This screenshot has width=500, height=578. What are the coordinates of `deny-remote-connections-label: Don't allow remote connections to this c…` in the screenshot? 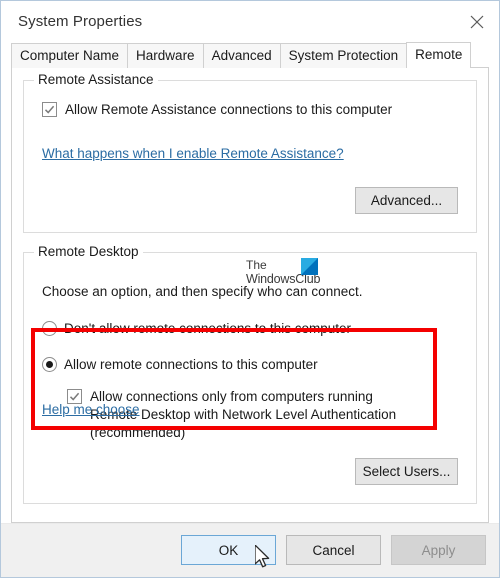 It's located at (207, 328).